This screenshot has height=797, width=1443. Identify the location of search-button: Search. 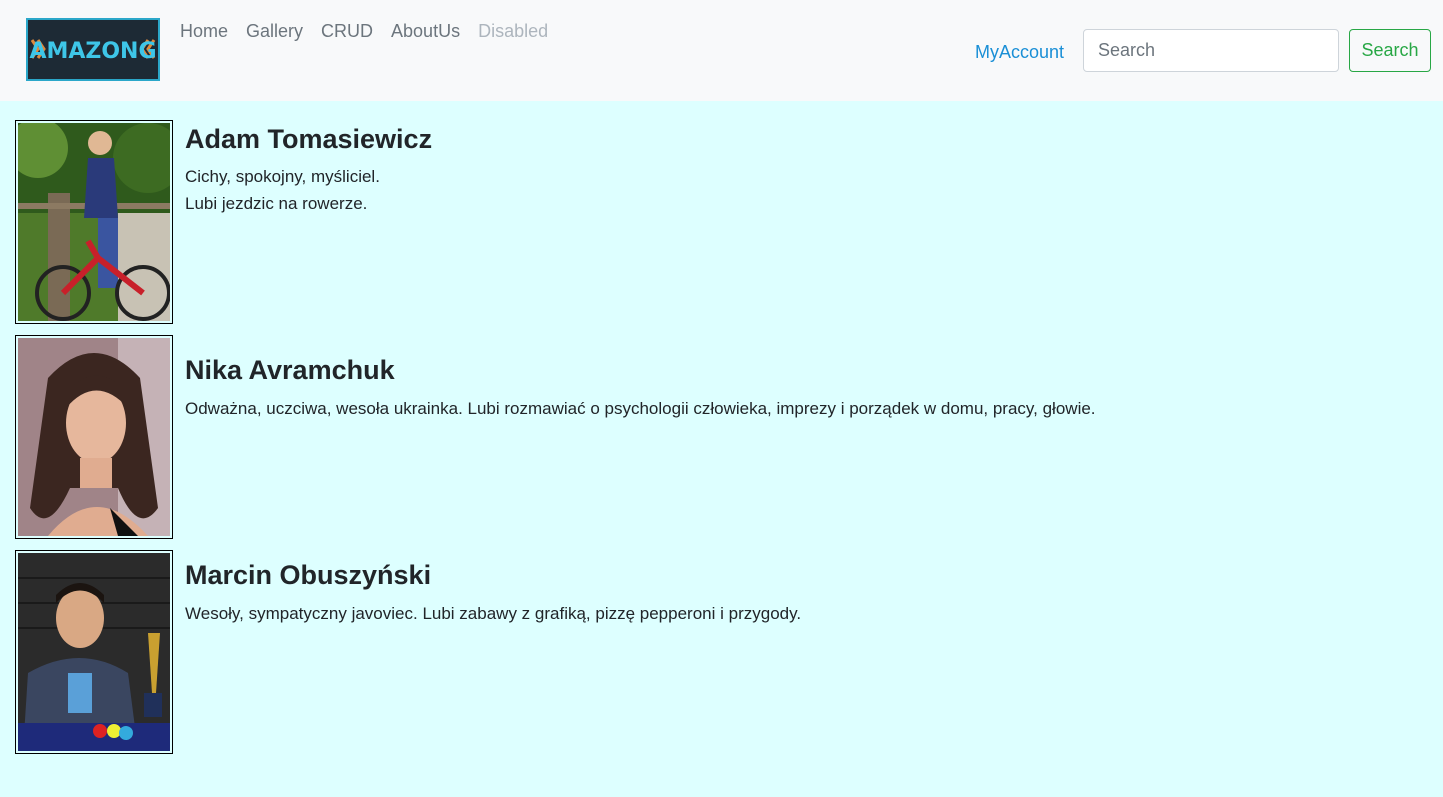
(1390, 50).